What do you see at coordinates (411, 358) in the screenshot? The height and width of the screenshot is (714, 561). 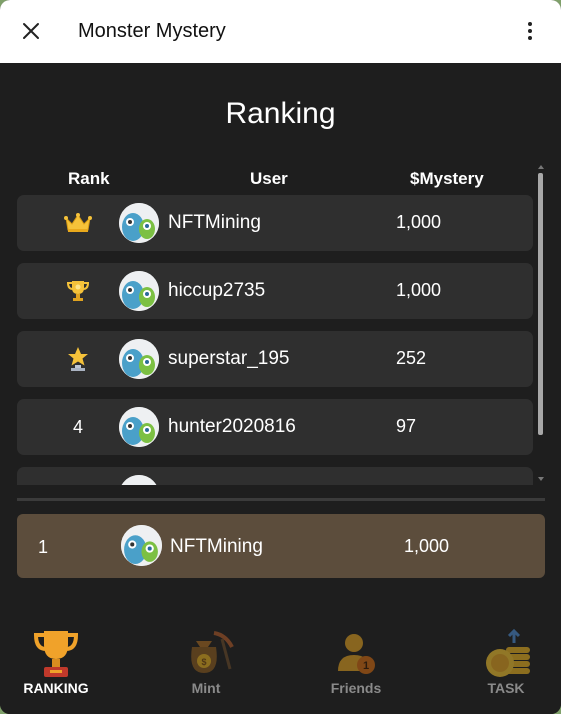 I see `score: 252` at bounding box center [411, 358].